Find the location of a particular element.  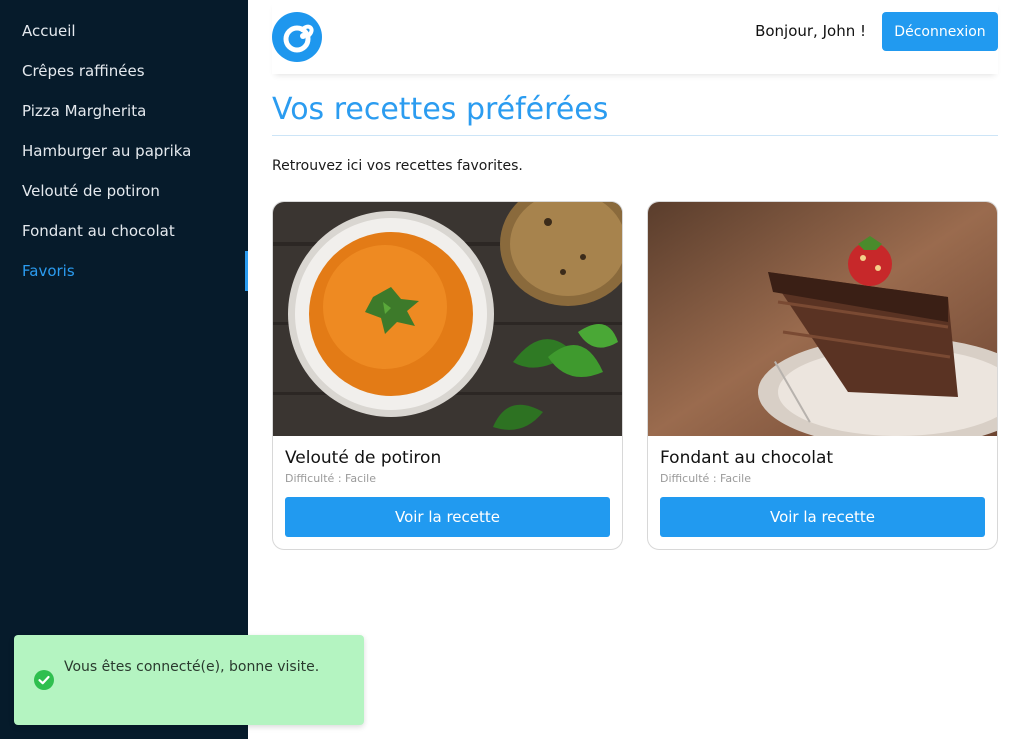

brand-logo-icon is located at coordinates (297, 37).